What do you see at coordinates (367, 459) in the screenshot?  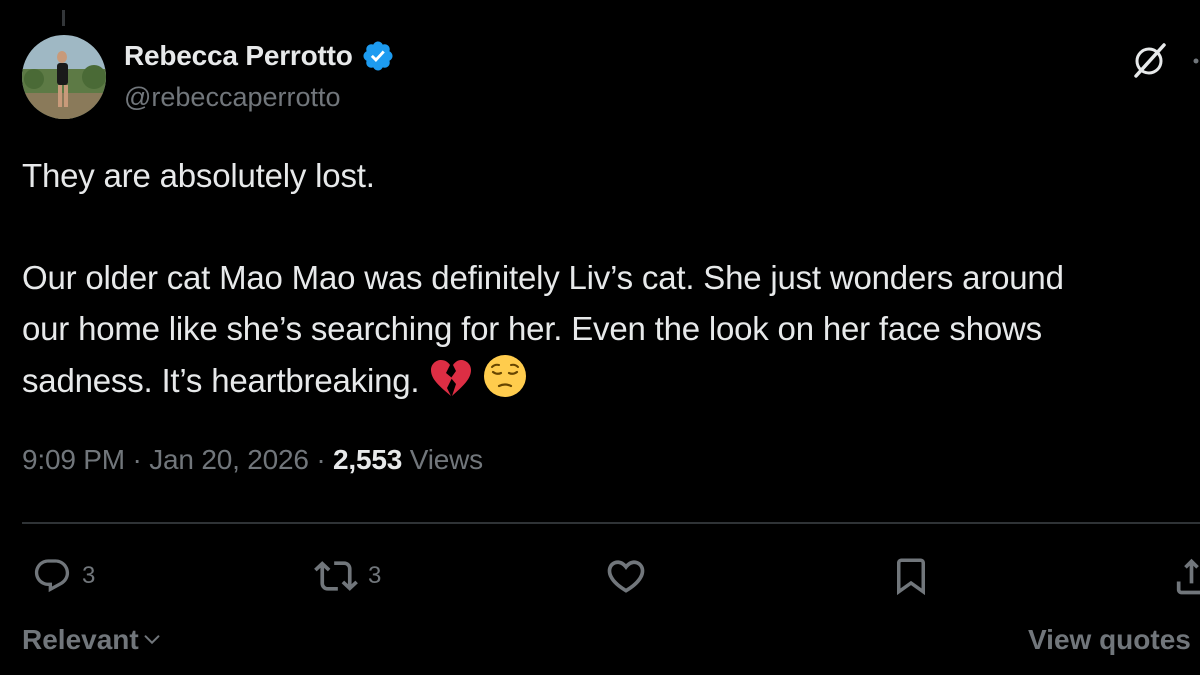 I see `views-count: 2,553` at bounding box center [367, 459].